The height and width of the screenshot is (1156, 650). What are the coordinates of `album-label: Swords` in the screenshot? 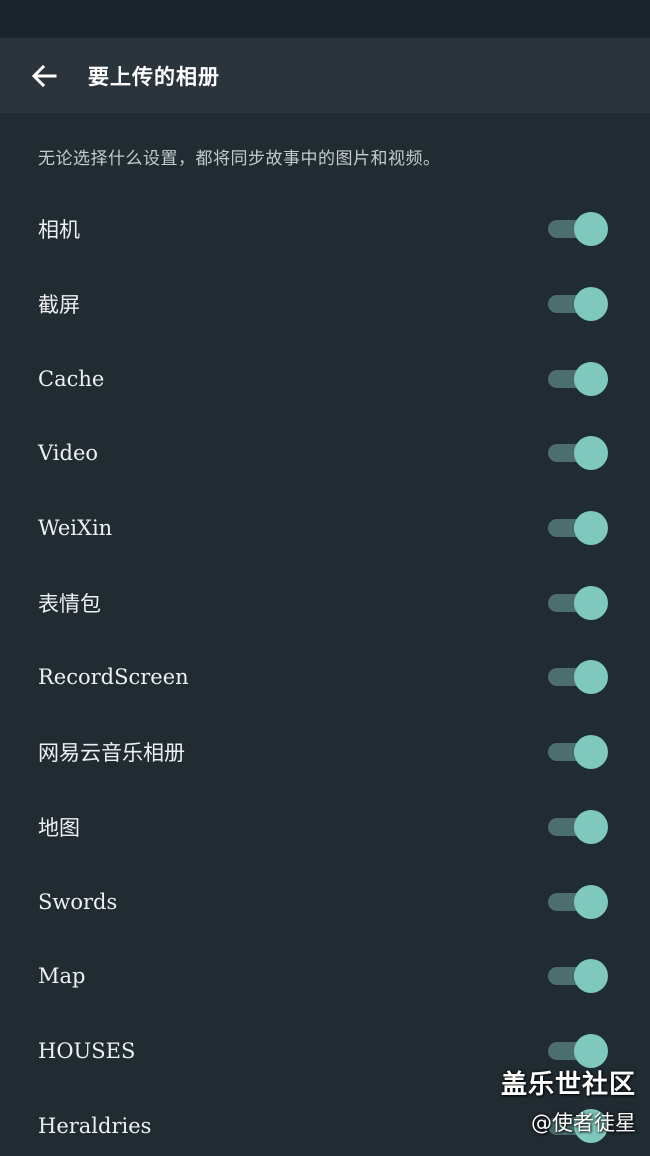 It's located at (78, 901).